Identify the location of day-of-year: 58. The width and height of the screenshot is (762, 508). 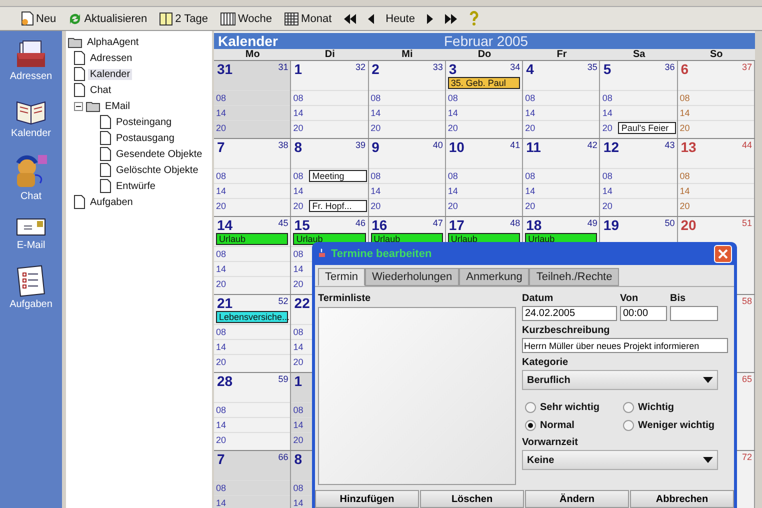
(747, 302).